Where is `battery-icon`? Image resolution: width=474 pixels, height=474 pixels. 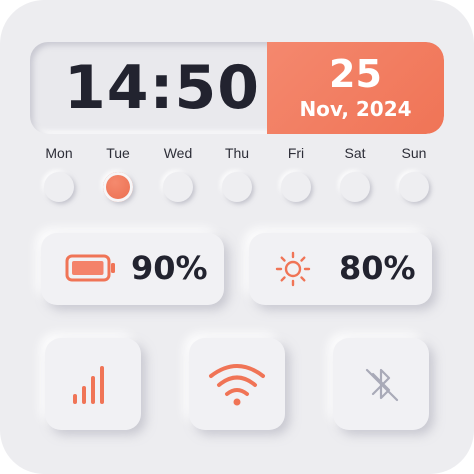
battery-icon is located at coordinates (90, 268).